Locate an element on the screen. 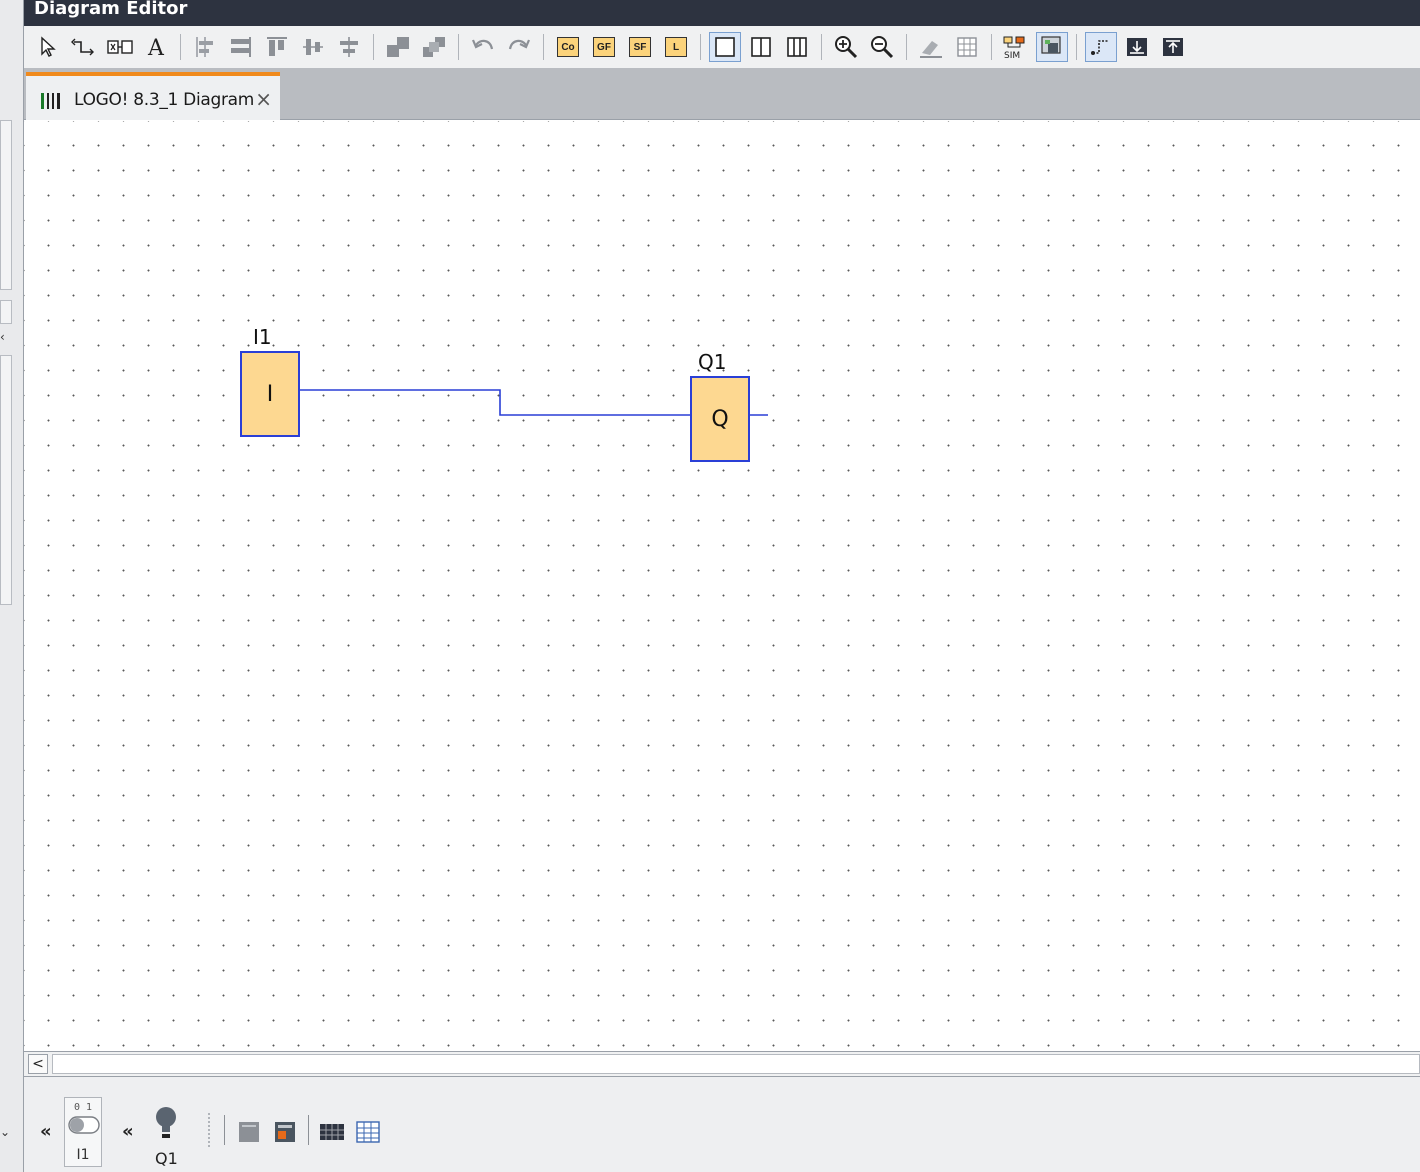 The image size is (1420, 1172). simulation-icon: SIM is located at coordinates (1016, 47).